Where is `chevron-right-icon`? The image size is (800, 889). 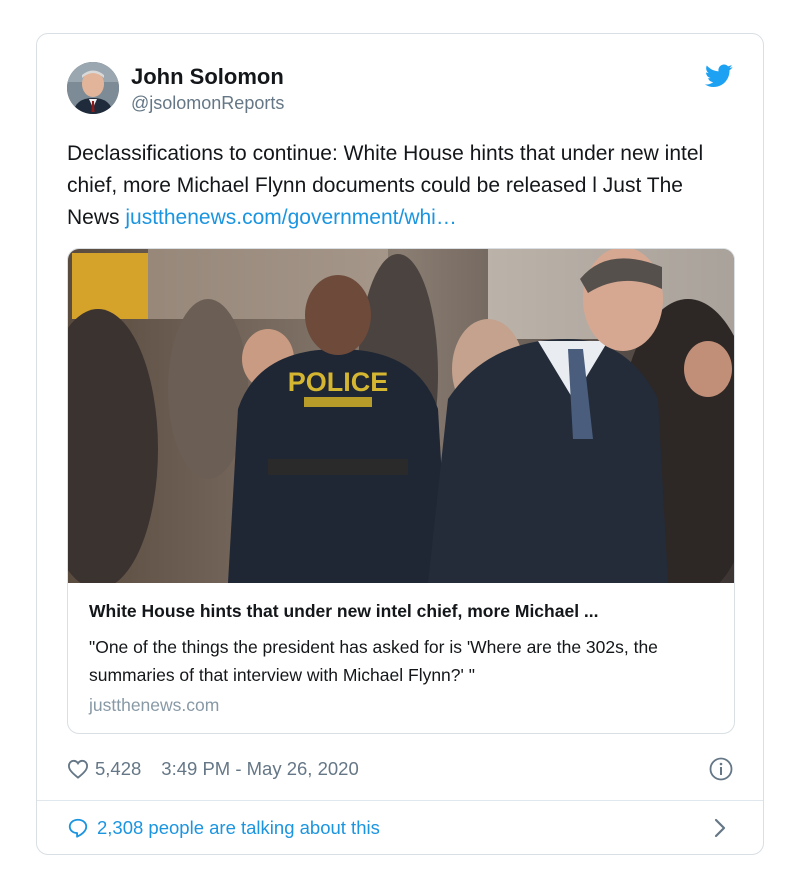
chevron-right-icon is located at coordinates (720, 828).